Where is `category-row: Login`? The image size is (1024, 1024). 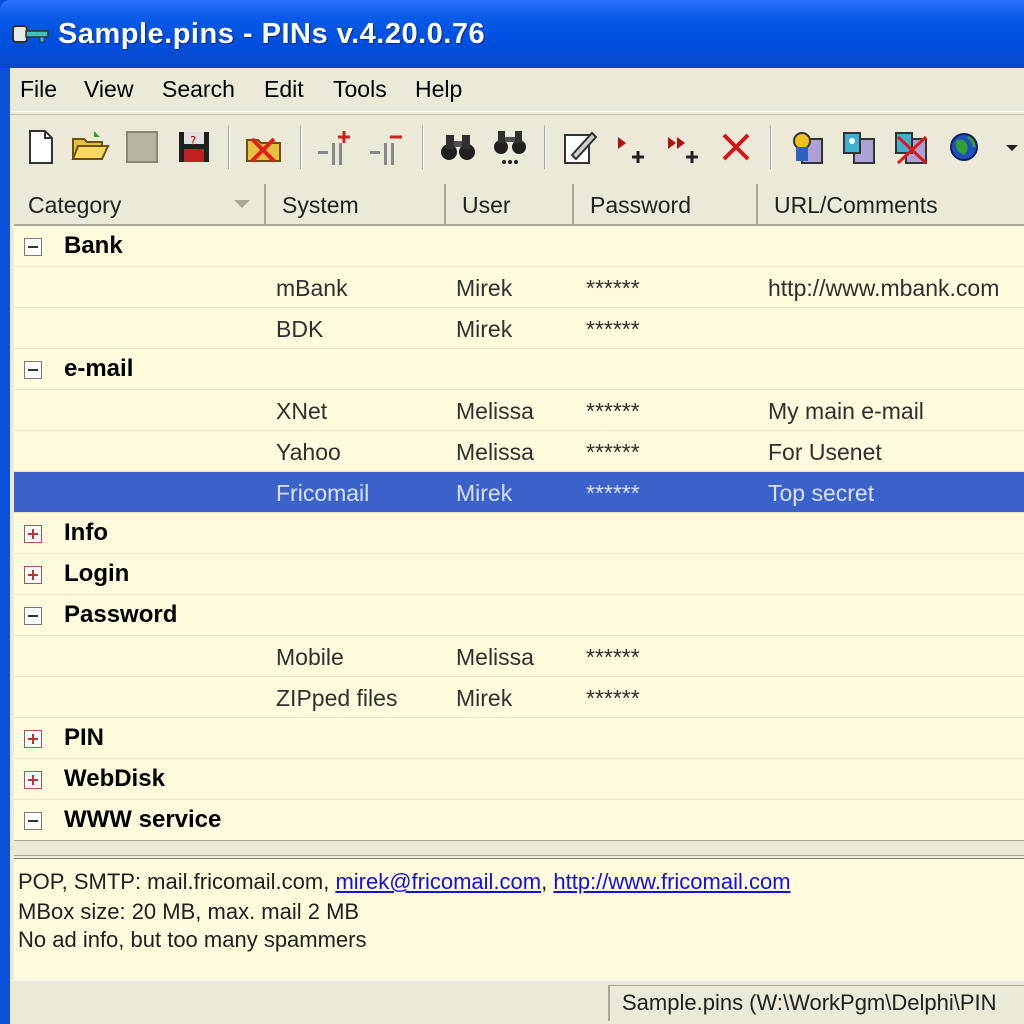 category-row: Login is located at coordinates (519, 574).